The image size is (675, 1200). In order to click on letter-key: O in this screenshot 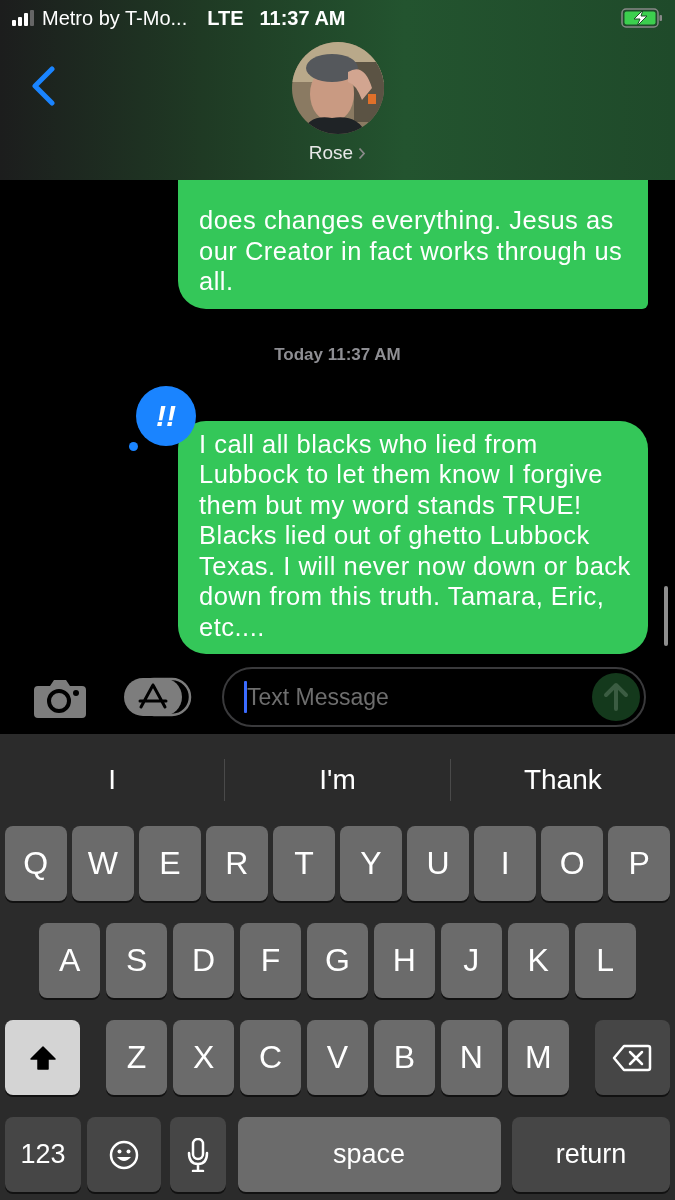, I will do `click(572, 863)`.